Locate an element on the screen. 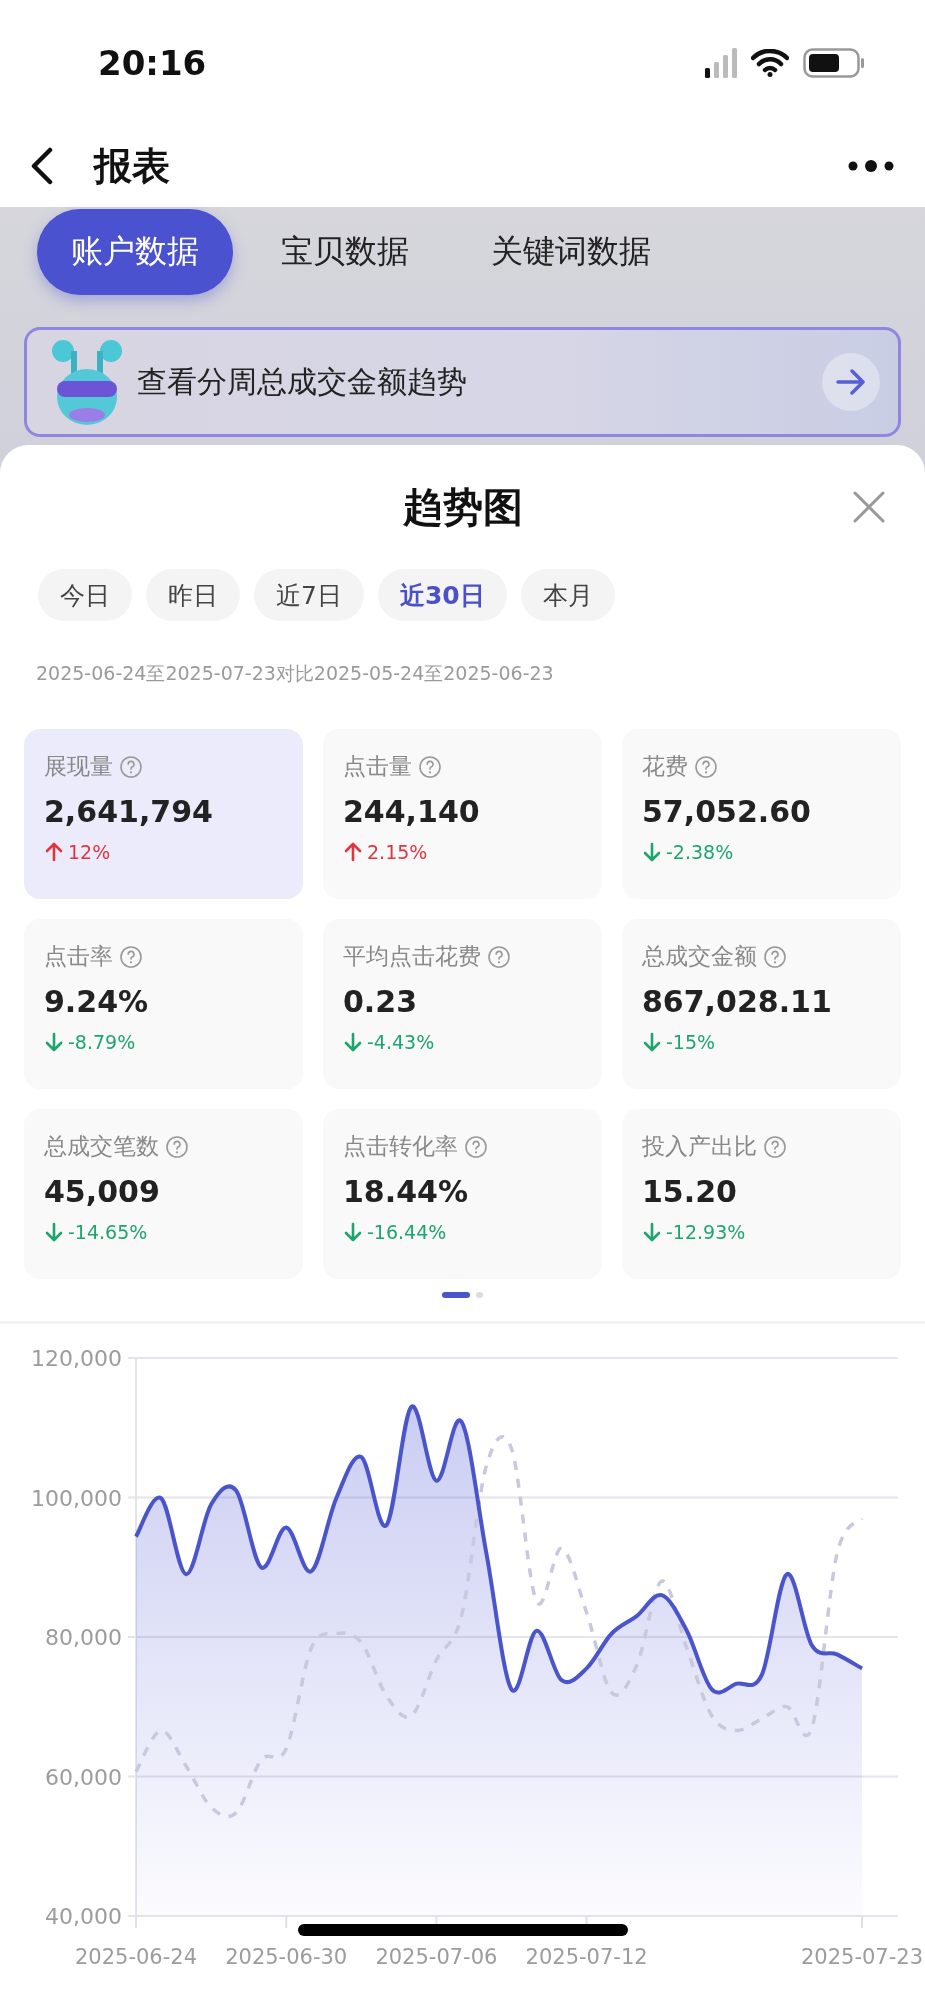 The width and height of the screenshot is (925, 2000). metric-change: -14.65% is located at coordinates (108, 1232).